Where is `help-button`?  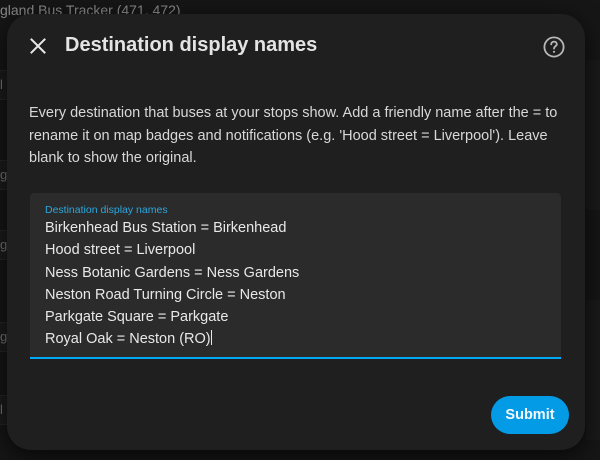 help-button is located at coordinates (554, 47).